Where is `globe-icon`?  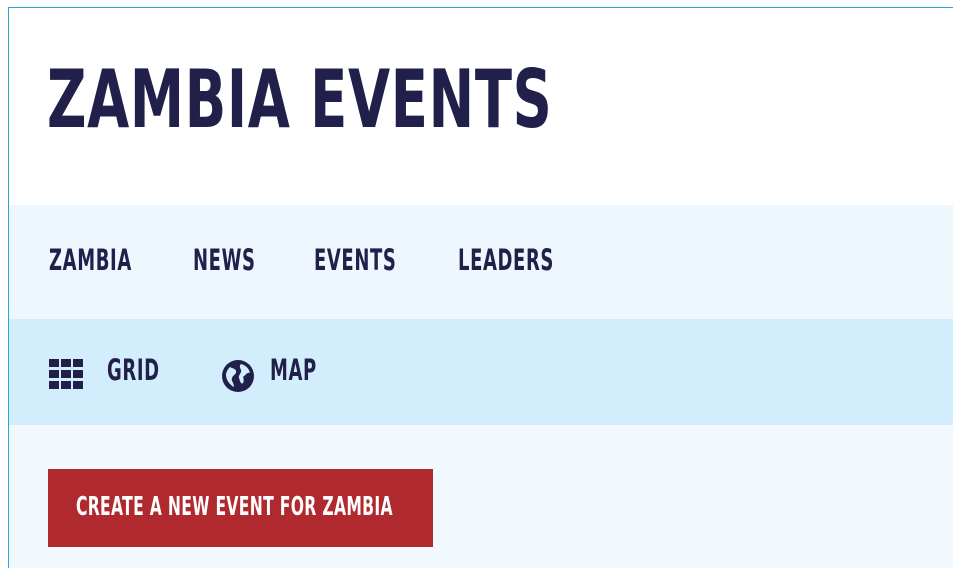
globe-icon is located at coordinates (238, 376).